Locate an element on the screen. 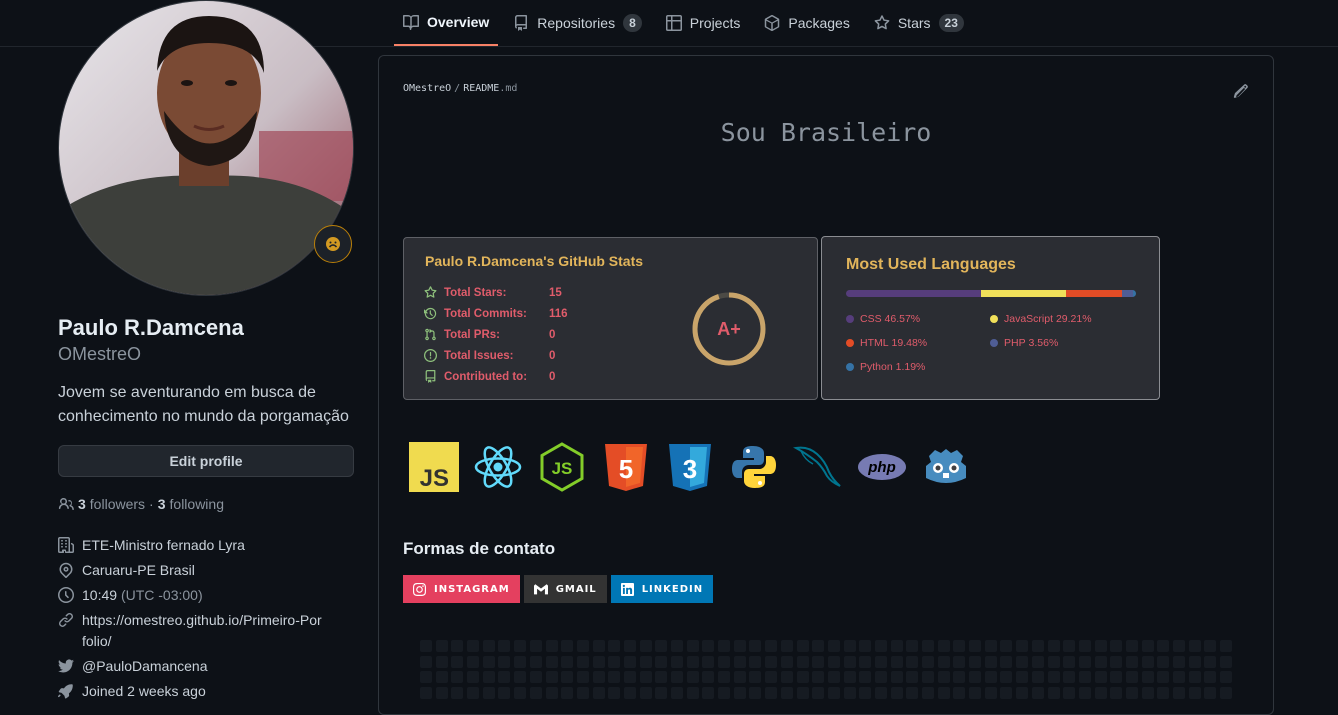  stat-row-stars: Total Stars: 15 is located at coordinates (496, 292).